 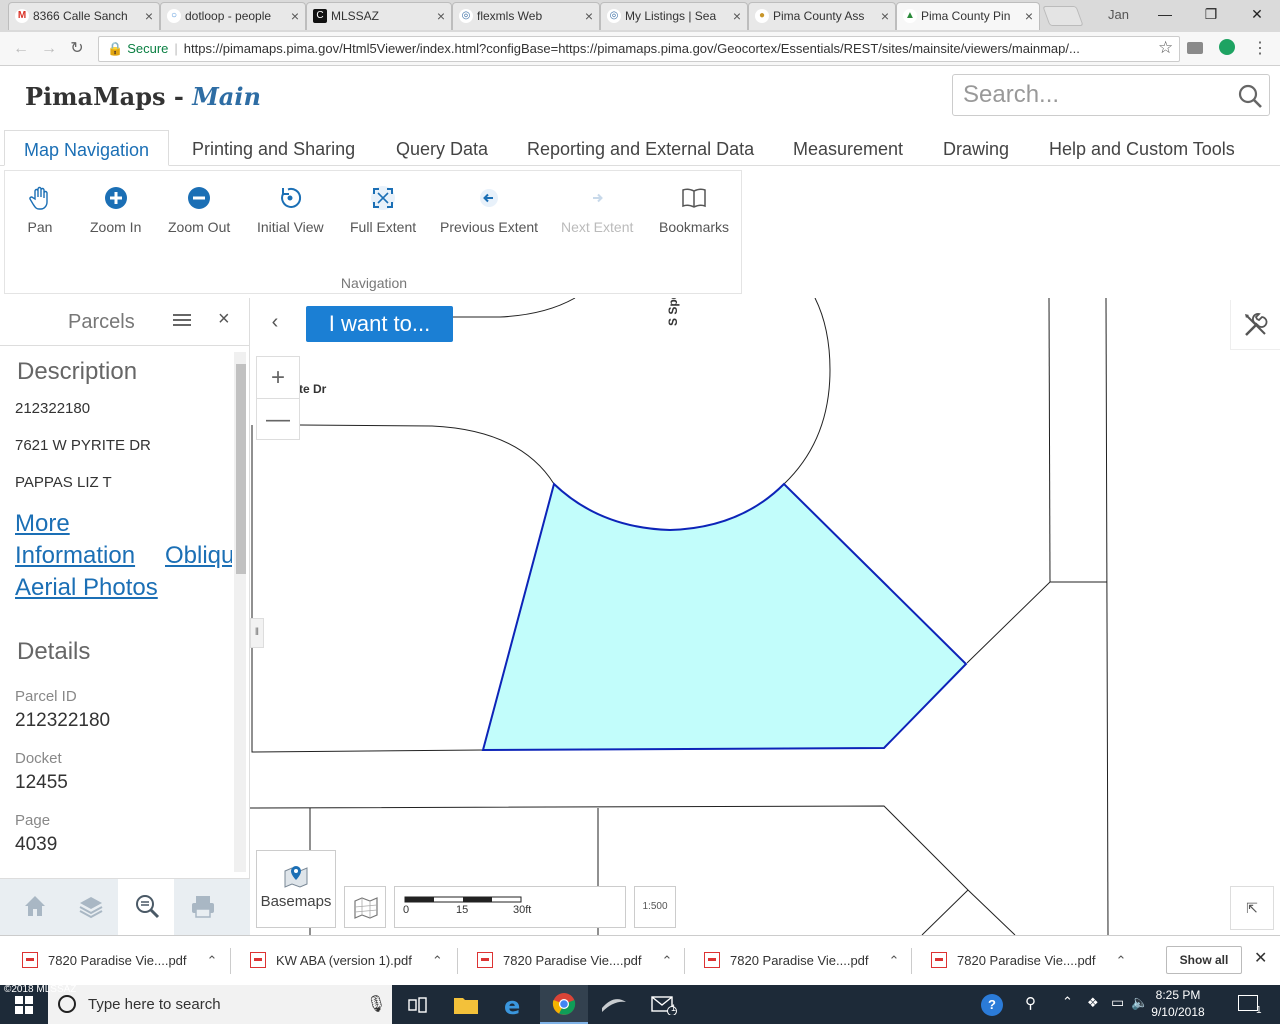 What do you see at coordinates (848, 148) in the screenshot?
I see `tab-measurement: Measurement` at bounding box center [848, 148].